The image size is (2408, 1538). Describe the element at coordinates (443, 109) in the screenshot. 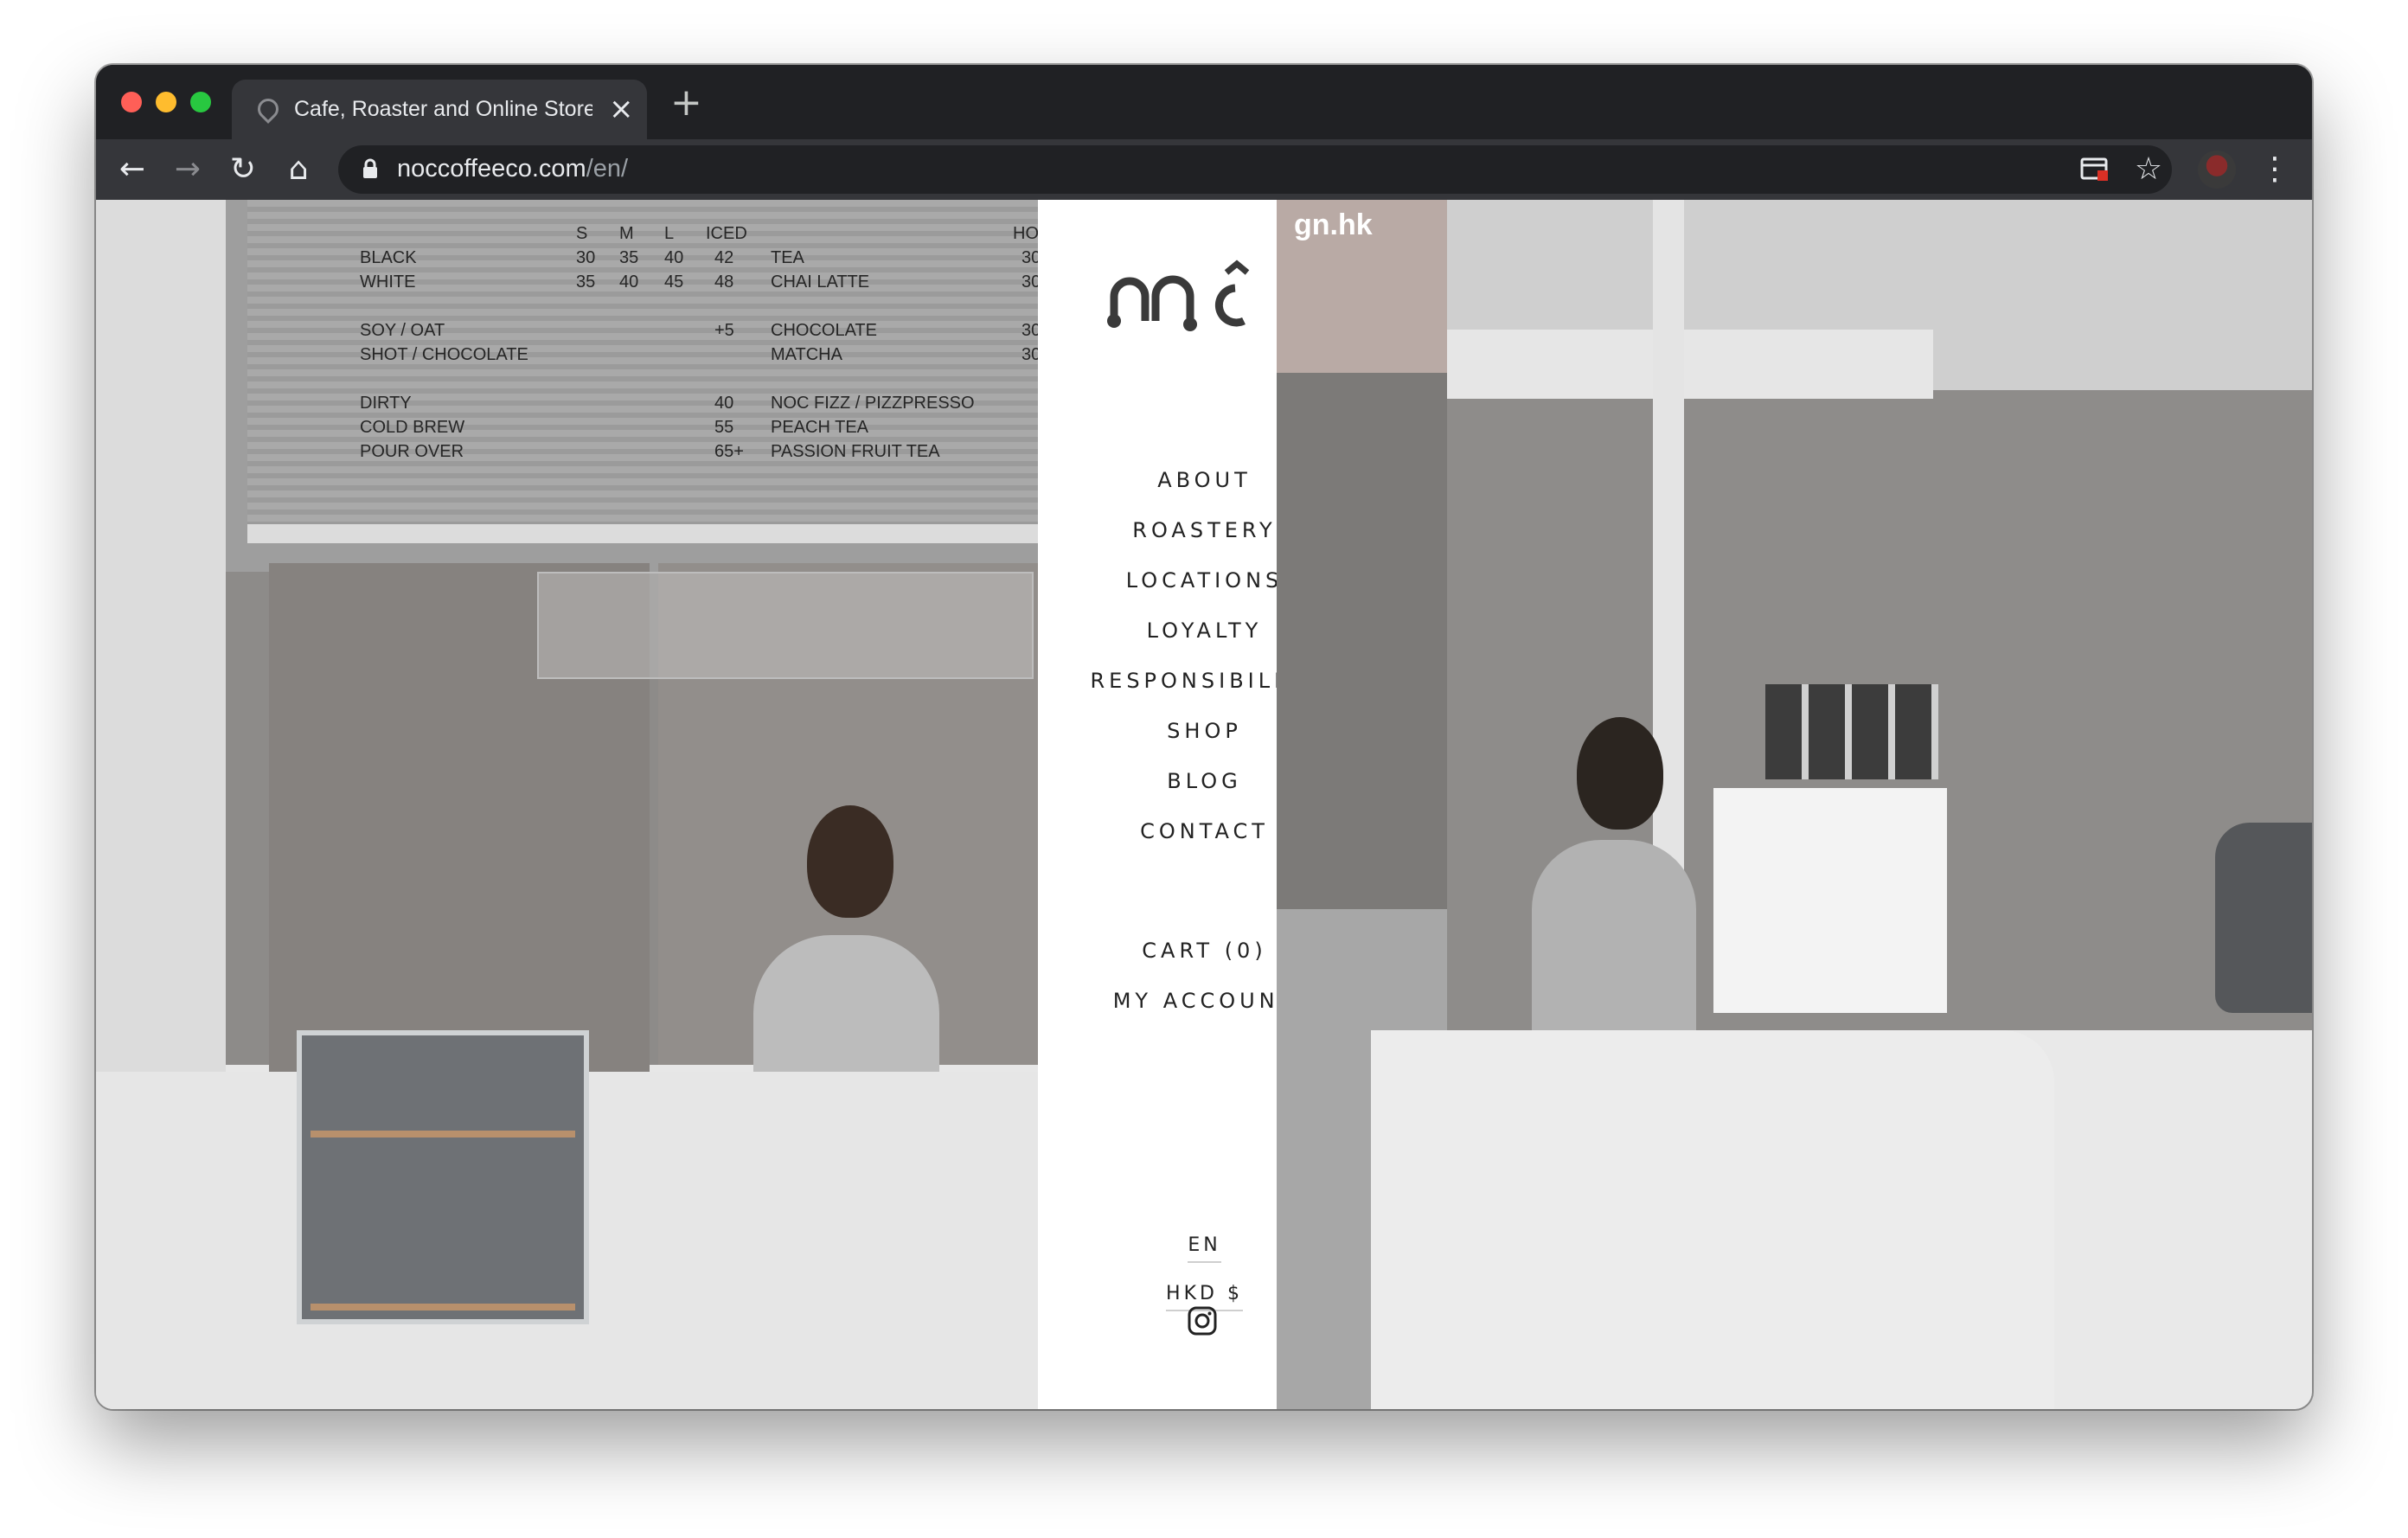

I see `tab-title: Cafe, Roaster and Online Store` at that location.